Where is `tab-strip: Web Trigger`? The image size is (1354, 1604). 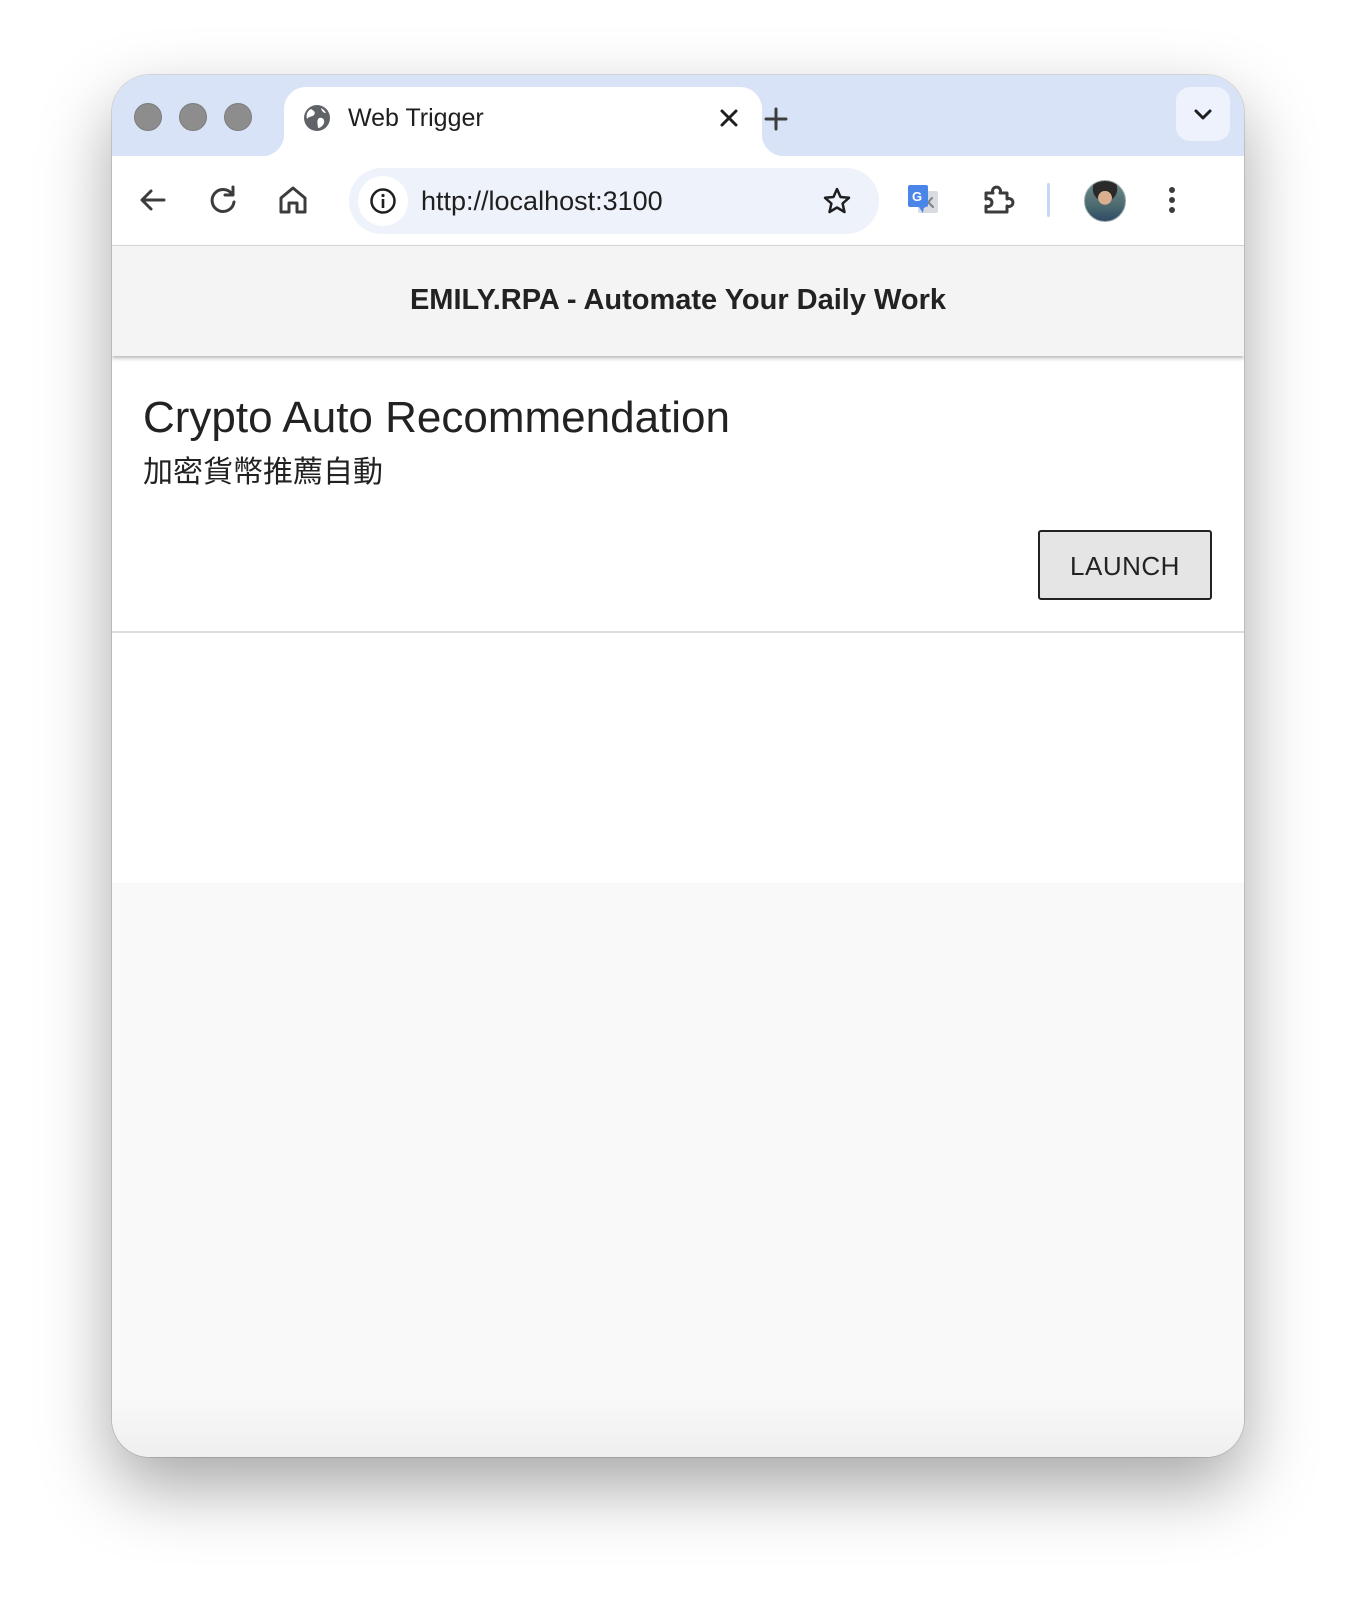
tab-strip: Web Trigger is located at coordinates (678, 115).